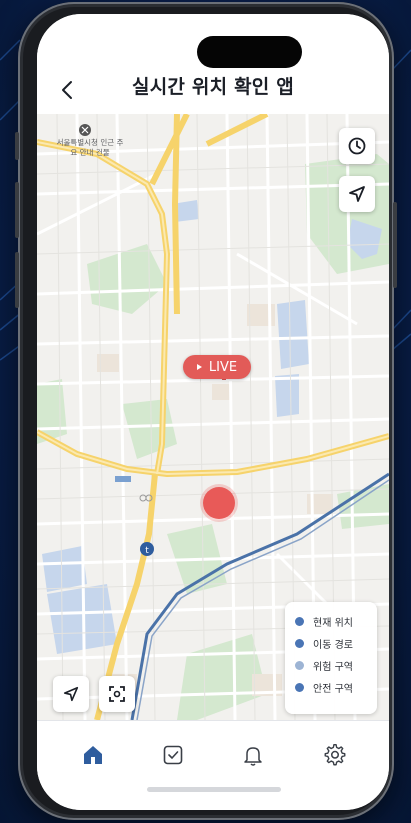 The height and width of the screenshot is (823, 411). Describe the element at coordinates (219, 503) in the screenshot. I see `current-location-marker` at that location.